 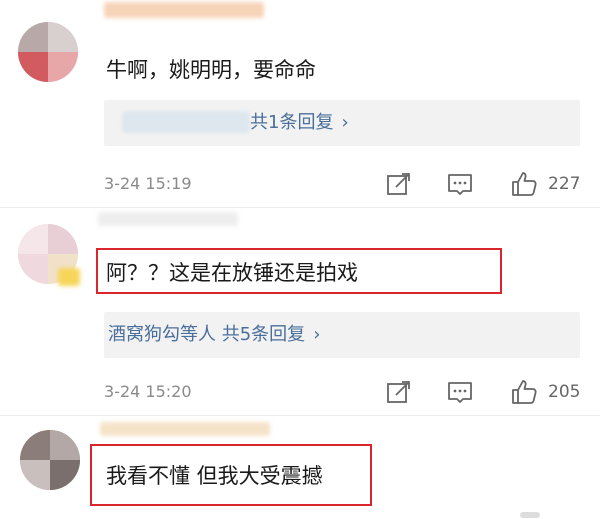 What do you see at coordinates (292, 122) in the screenshot?
I see `reply-count-label: 共1条回复` at bounding box center [292, 122].